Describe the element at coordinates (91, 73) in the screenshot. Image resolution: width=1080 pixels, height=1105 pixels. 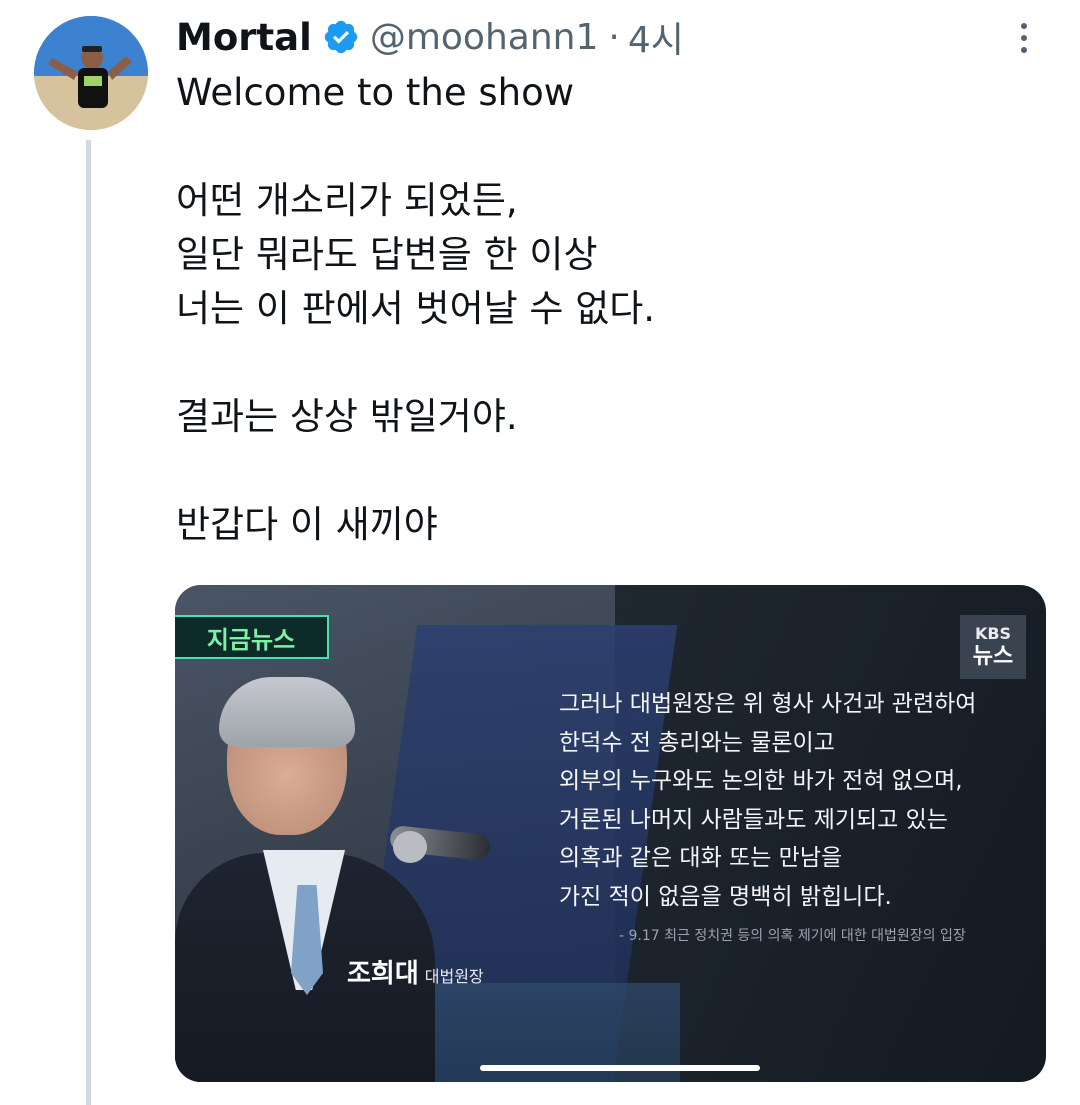
I see `user-avatar` at that location.